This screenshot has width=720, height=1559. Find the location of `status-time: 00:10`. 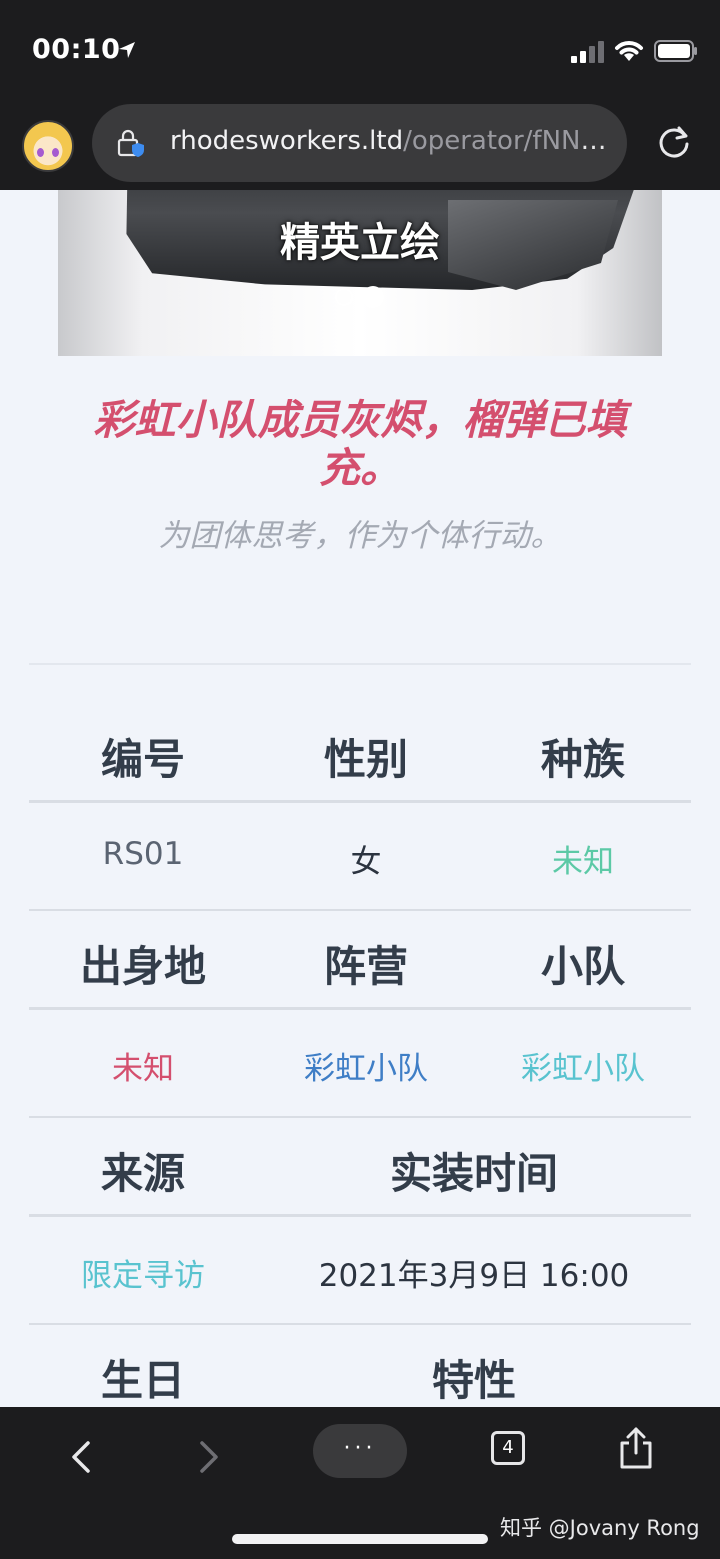

status-time: 00:10 is located at coordinates (76, 49).